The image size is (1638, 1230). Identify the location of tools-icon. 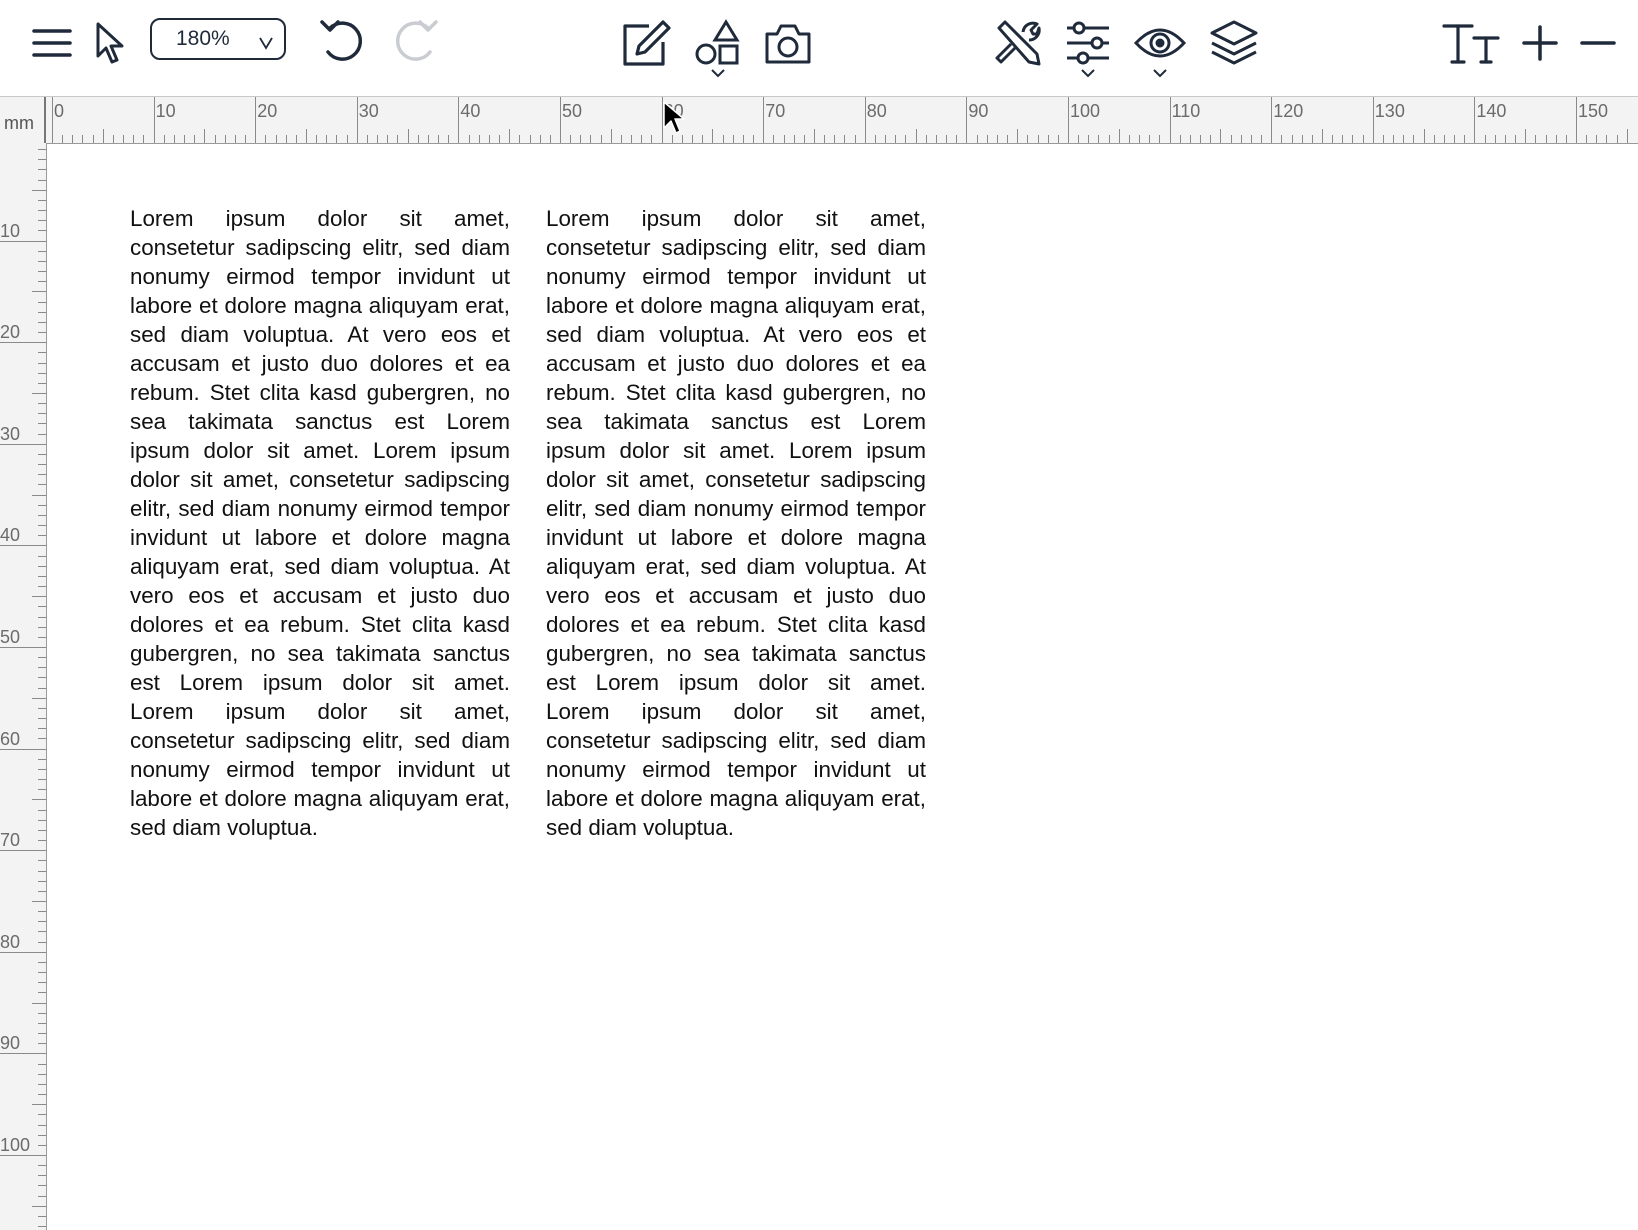
(1018, 43).